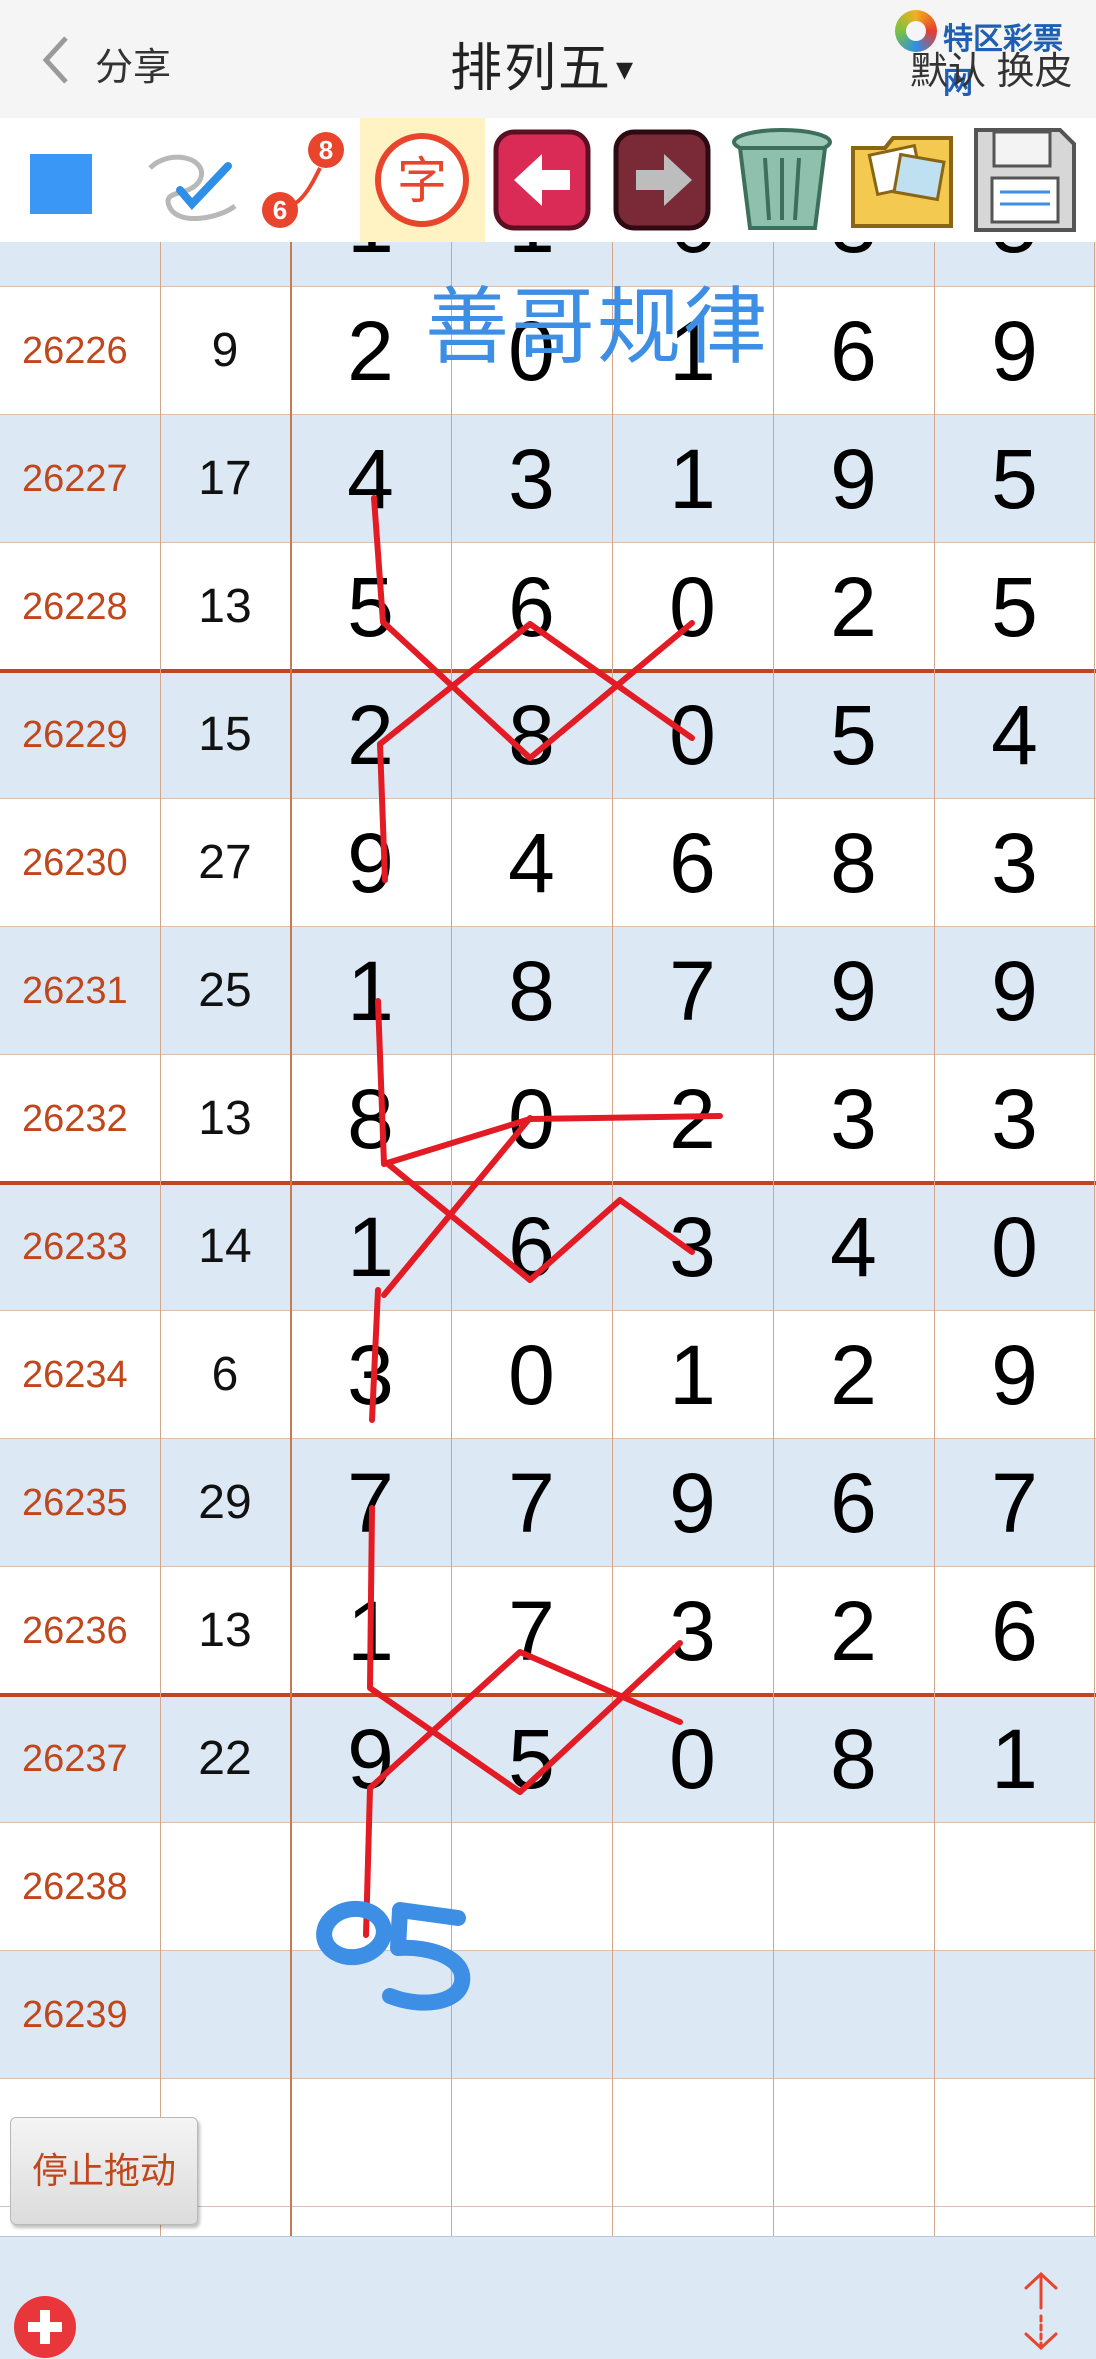  What do you see at coordinates (542, 180) in the screenshot?
I see `undo-icon` at bounding box center [542, 180].